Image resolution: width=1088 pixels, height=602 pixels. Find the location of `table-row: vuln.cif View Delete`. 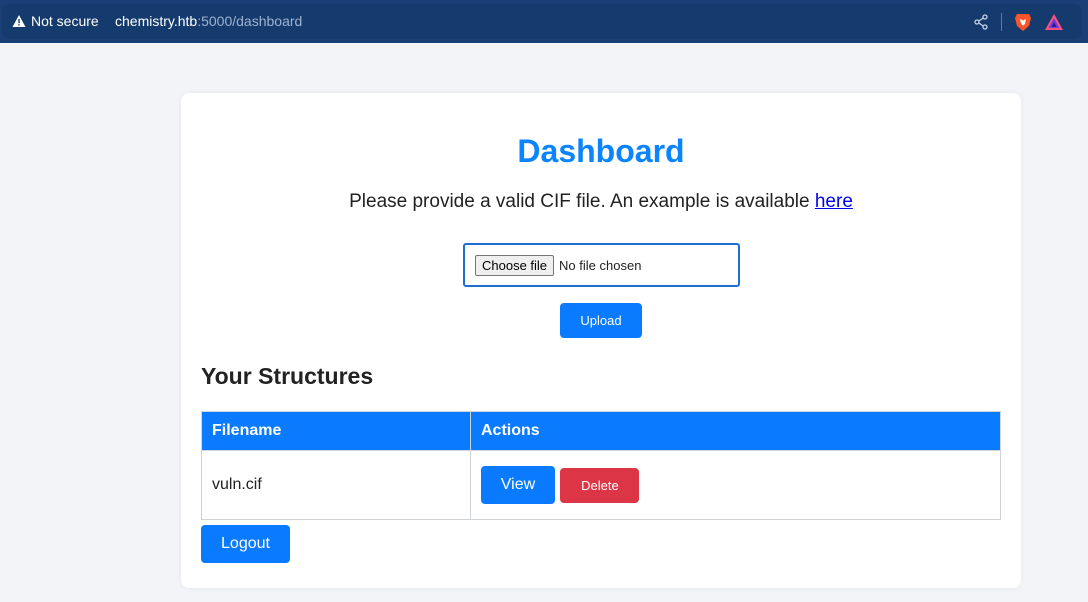

table-row: vuln.cif View Delete is located at coordinates (601, 485).